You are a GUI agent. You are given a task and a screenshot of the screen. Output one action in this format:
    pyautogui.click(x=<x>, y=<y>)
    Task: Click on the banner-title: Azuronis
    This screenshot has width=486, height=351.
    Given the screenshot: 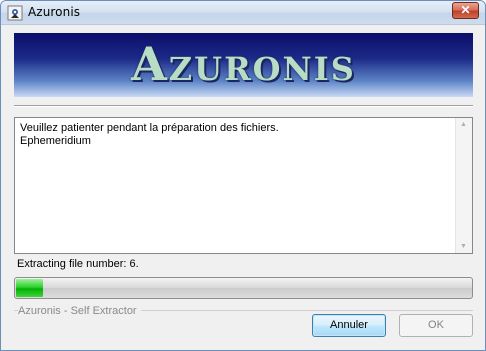 What is the action you would take?
    pyautogui.click(x=243, y=64)
    